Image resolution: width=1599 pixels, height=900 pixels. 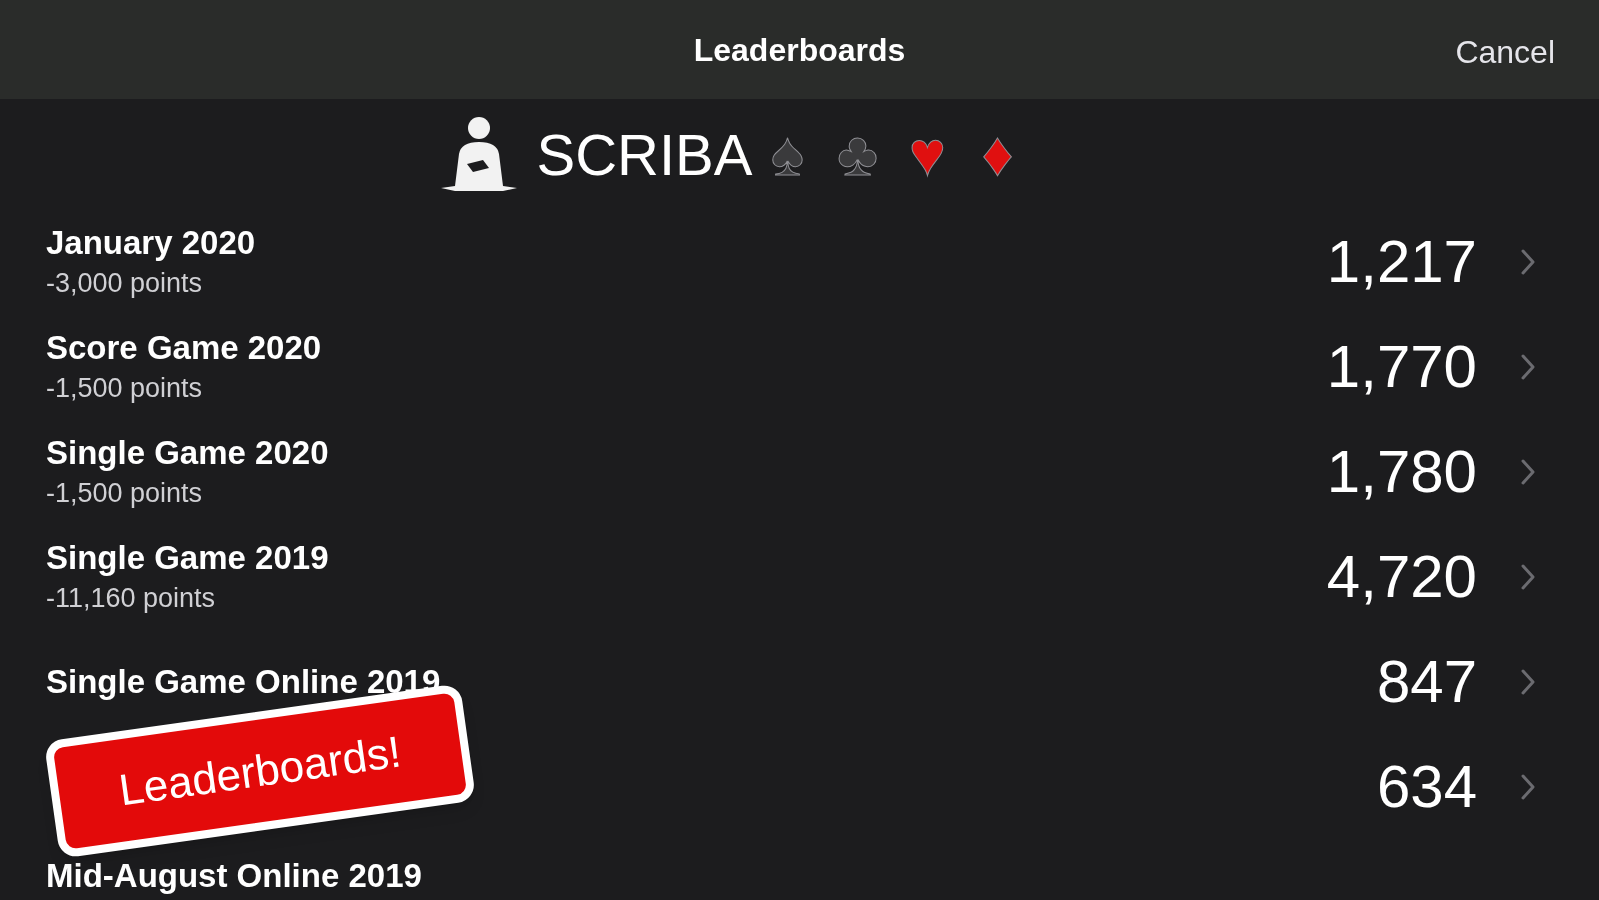 I want to click on leaderboard-title: Mid-August Online 2019, so click(x=234, y=876).